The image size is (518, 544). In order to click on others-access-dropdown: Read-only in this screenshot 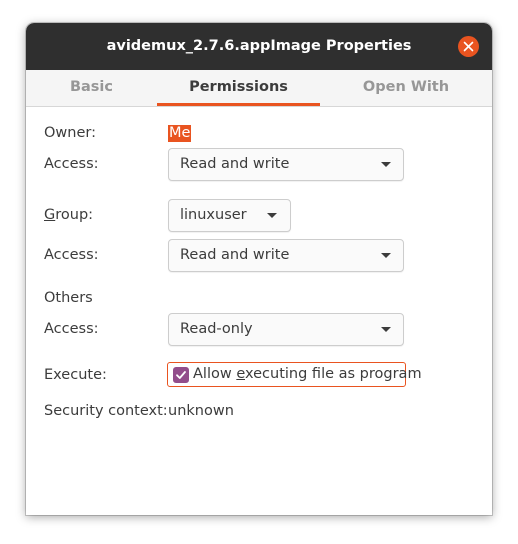, I will do `click(286, 329)`.